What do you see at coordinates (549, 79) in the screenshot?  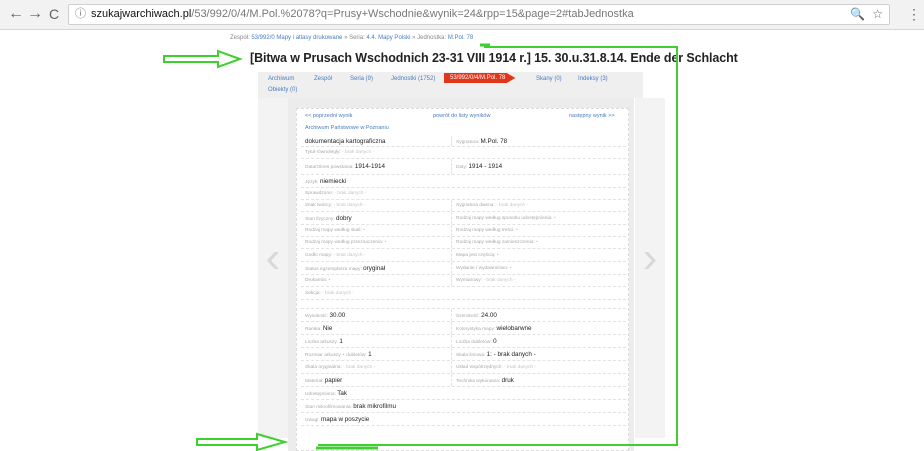 I see `tab-skany: Skany (0)` at bounding box center [549, 79].